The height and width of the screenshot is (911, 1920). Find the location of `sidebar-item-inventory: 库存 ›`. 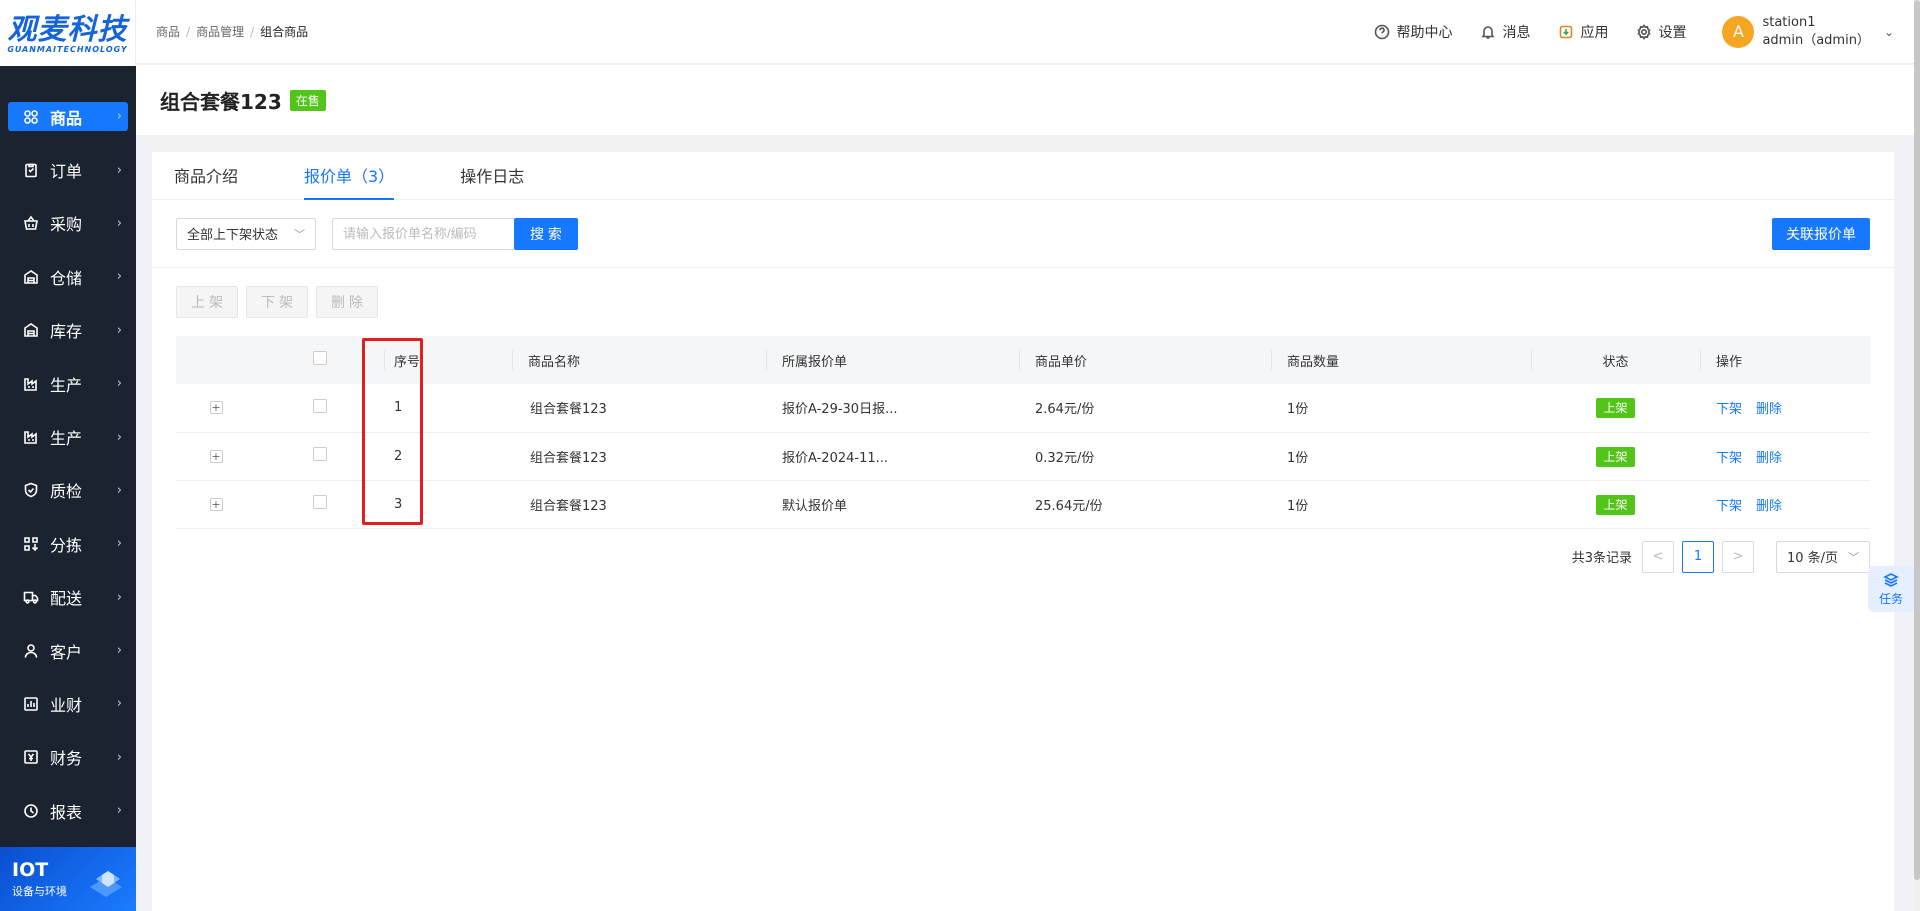

sidebar-item-inventory: 库存 › is located at coordinates (68, 330).